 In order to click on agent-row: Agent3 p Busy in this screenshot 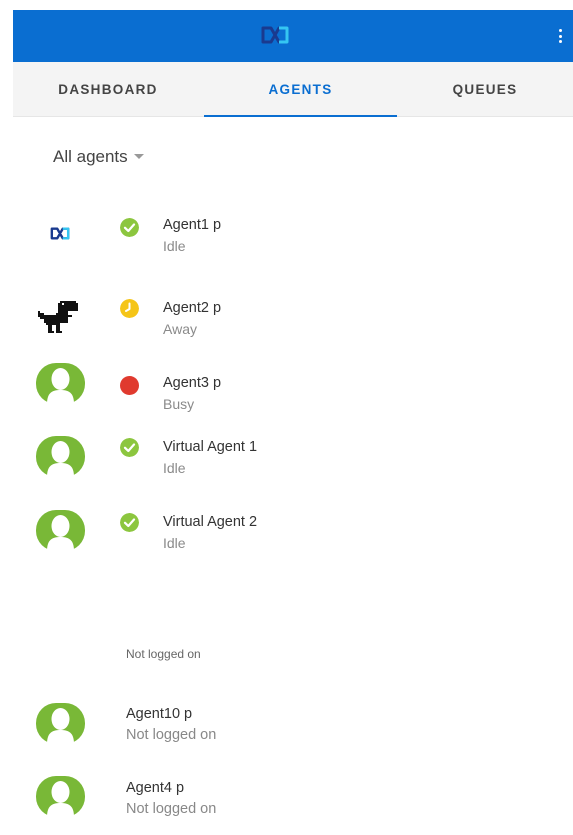, I will do `click(293, 393)`.